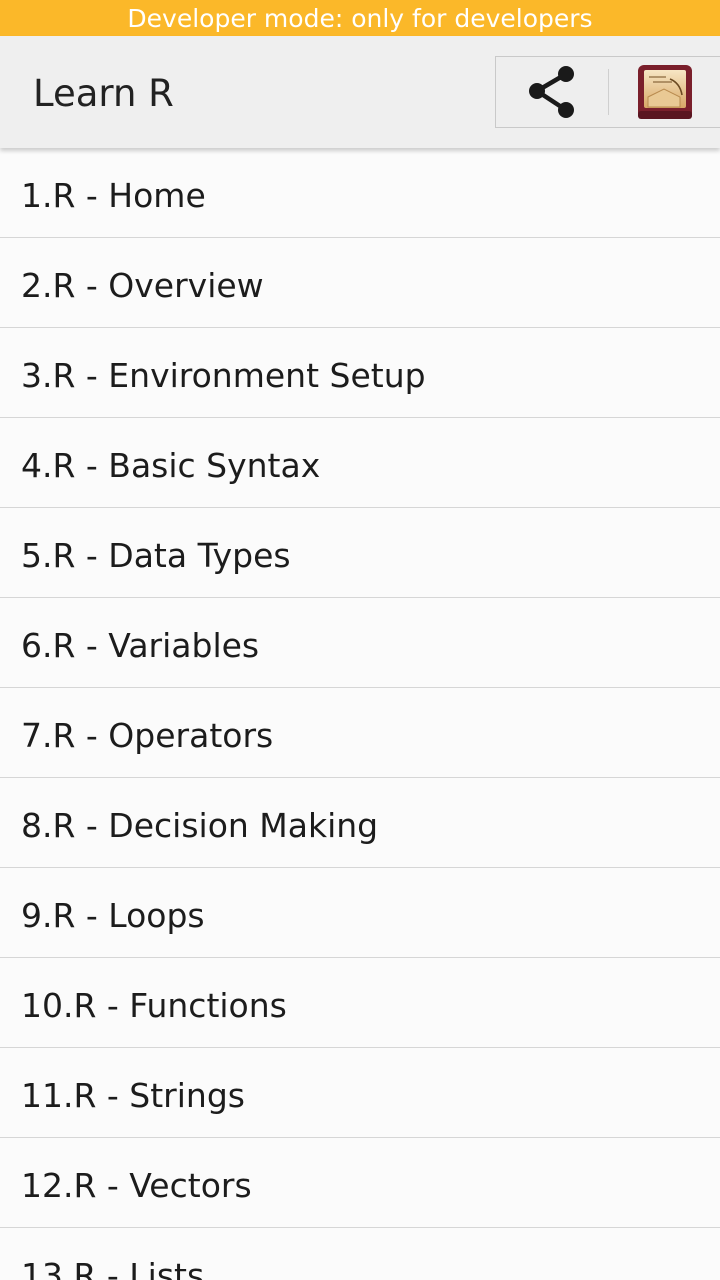 This screenshot has height=1280, width=720. What do you see at coordinates (156, 555) in the screenshot?
I see `topic-label: 5.R - Data Types` at bounding box center [156, 555].